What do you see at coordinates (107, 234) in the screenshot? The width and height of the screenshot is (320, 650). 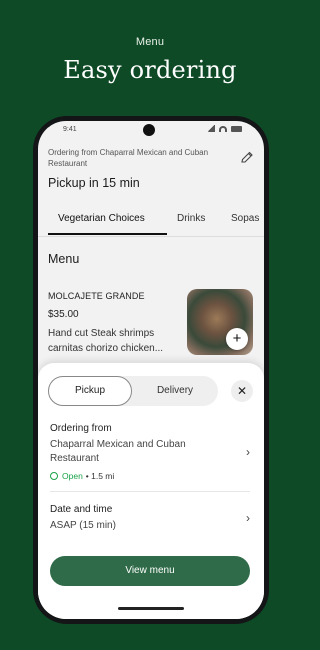 I see `active-tab-indicator` at bounding box center [107, 234].